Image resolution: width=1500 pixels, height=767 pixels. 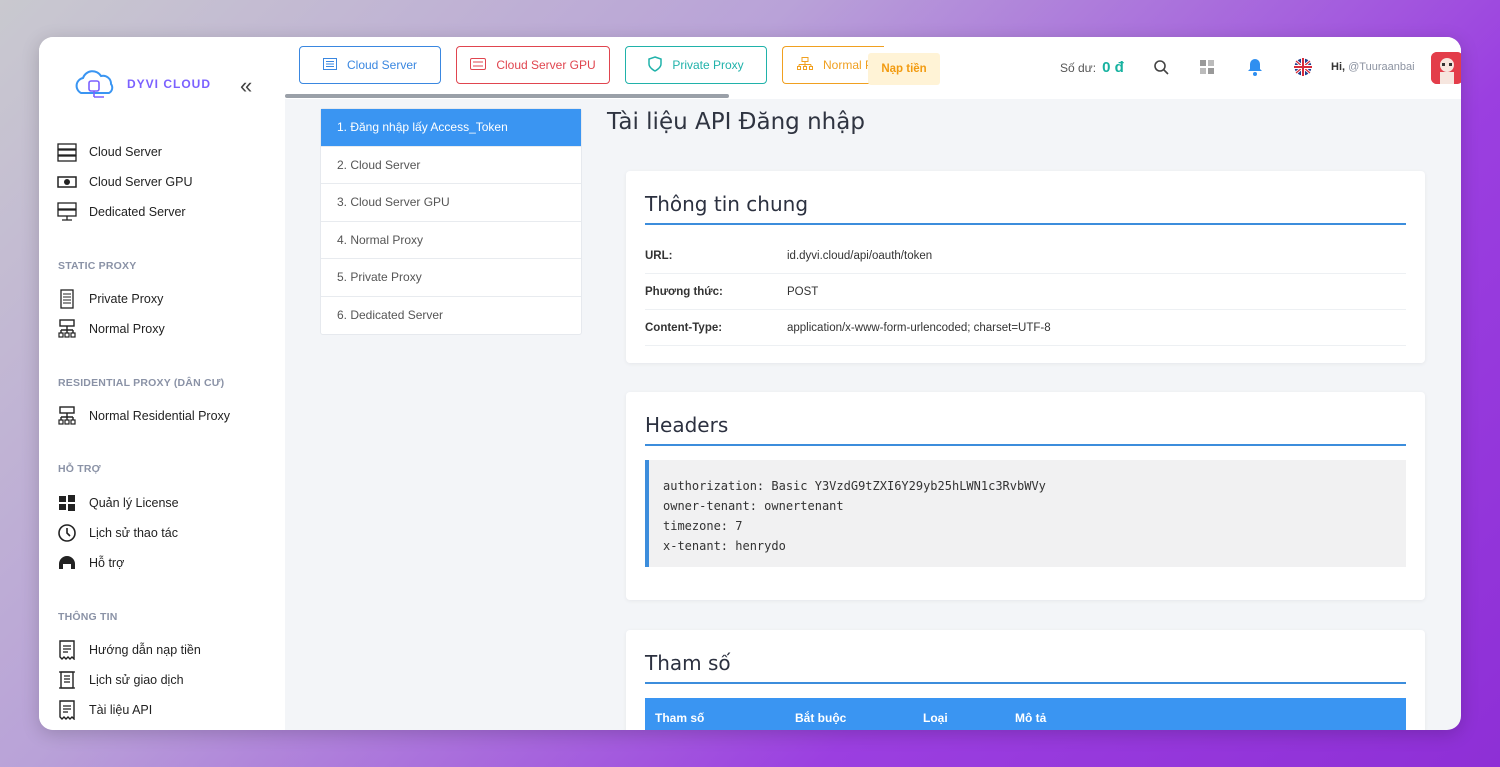 What do you see at coordinates (67, 299) in the screenshot?
I see `document-server-icon` at bounding box center [67, 299].